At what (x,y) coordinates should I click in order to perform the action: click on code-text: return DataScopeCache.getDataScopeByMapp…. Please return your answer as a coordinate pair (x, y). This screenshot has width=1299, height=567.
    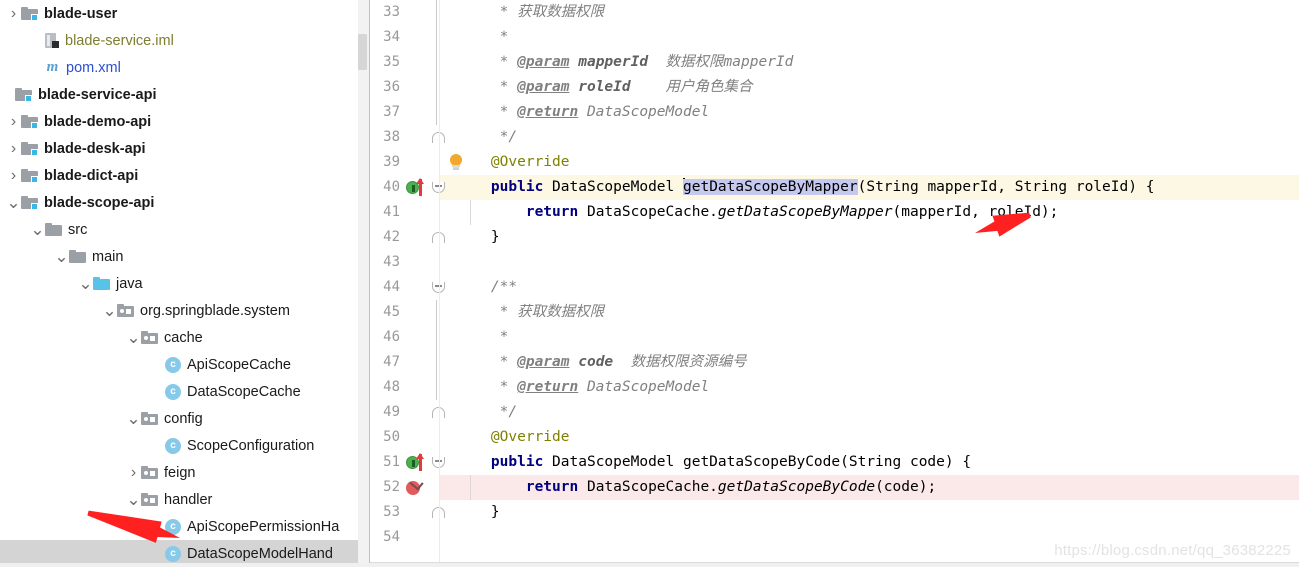
    Looking at the image, I should click on (869, 212).